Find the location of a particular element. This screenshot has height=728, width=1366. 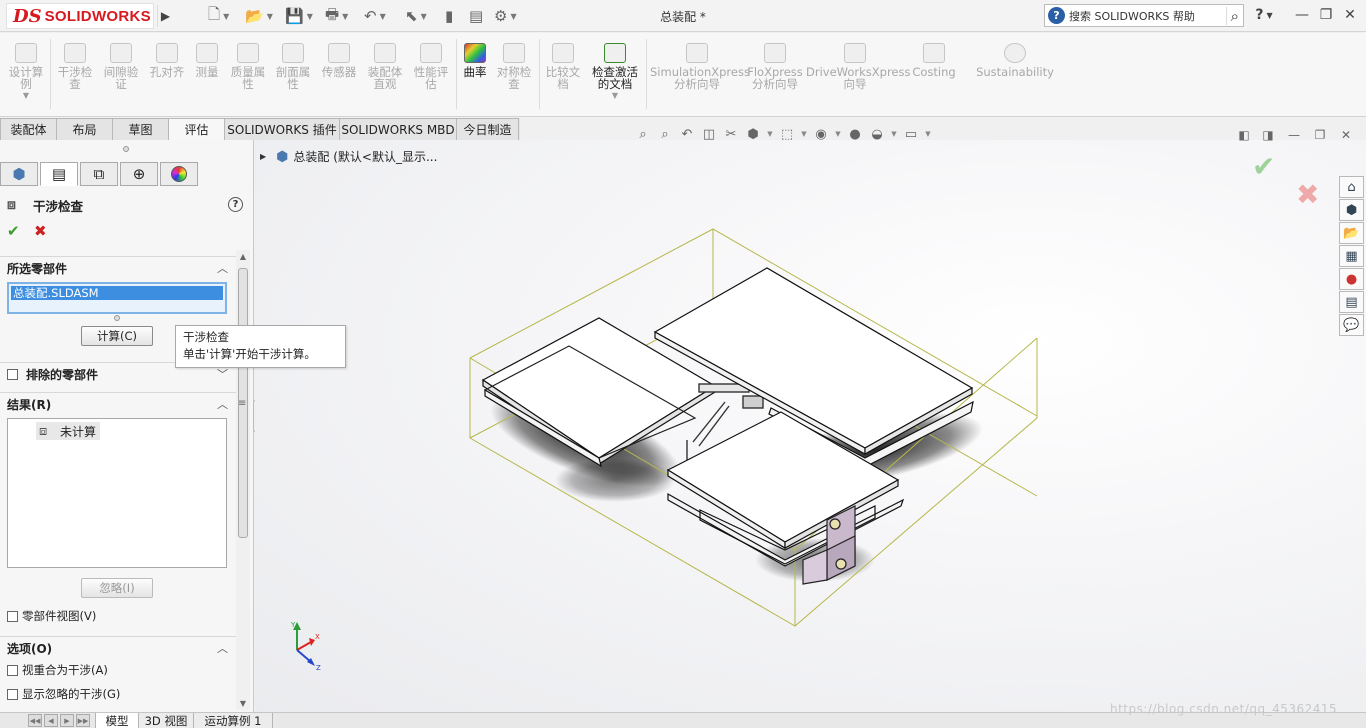

section-properties-button: 剖面属 性 is located at coordinates (293, 66).